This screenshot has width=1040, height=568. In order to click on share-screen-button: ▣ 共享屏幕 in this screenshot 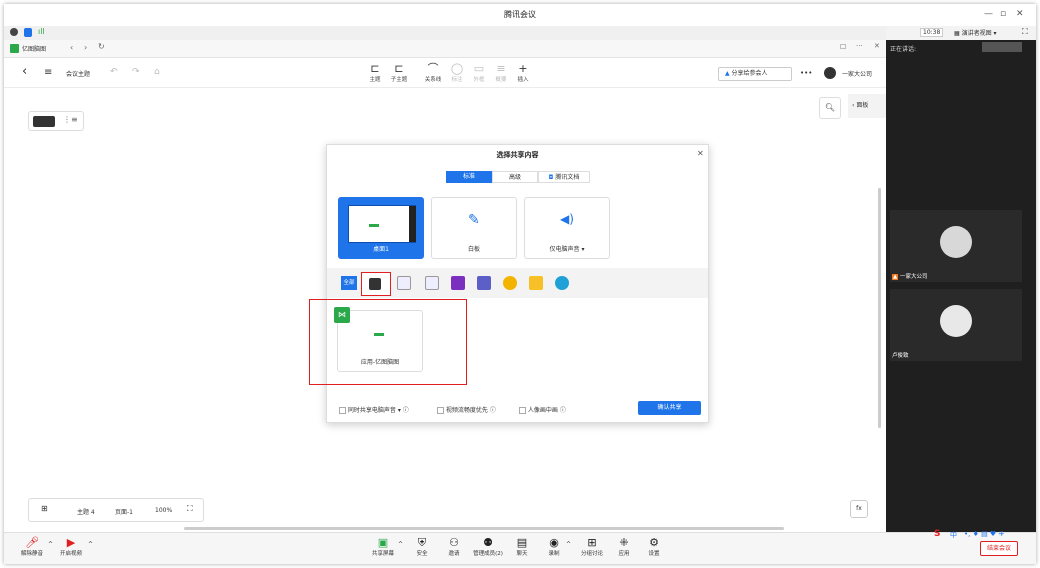, I will do `click(383, 546)`.